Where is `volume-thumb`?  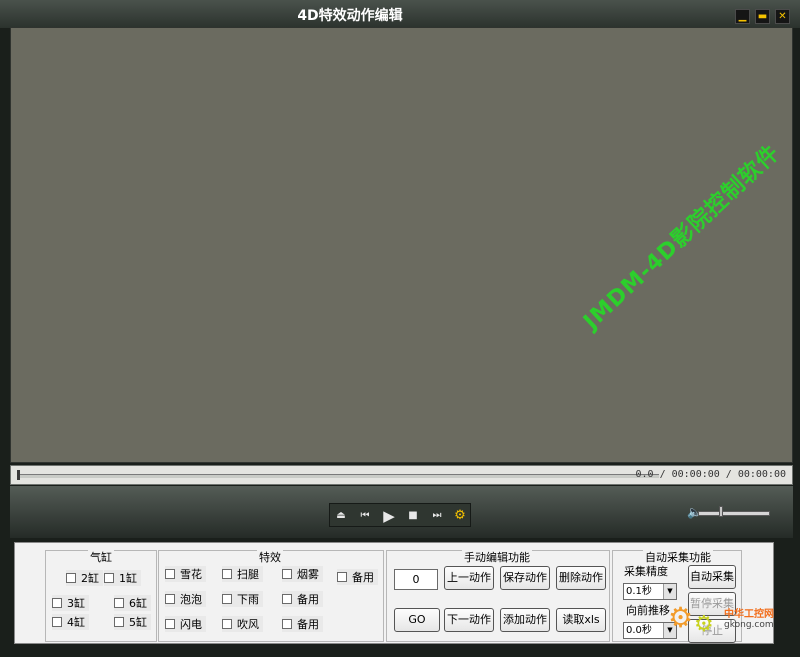
volume-thumb is located at coordinates (721, 511).